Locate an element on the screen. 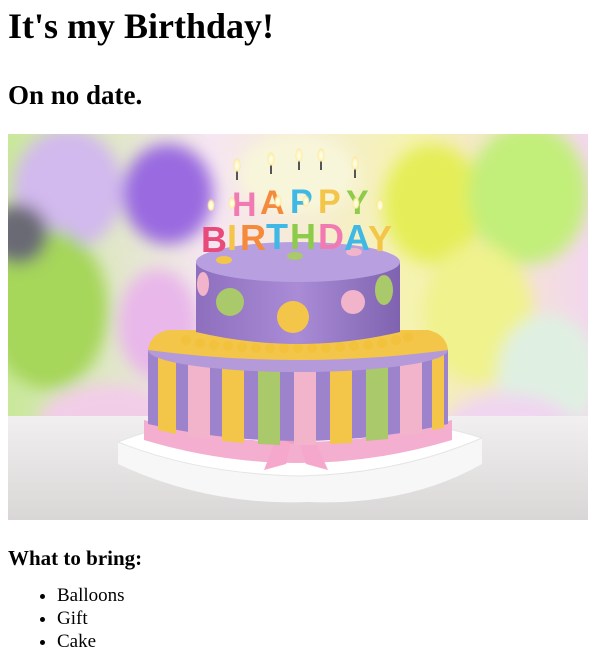  list-item: Gift is located at coordinates (327, 618).